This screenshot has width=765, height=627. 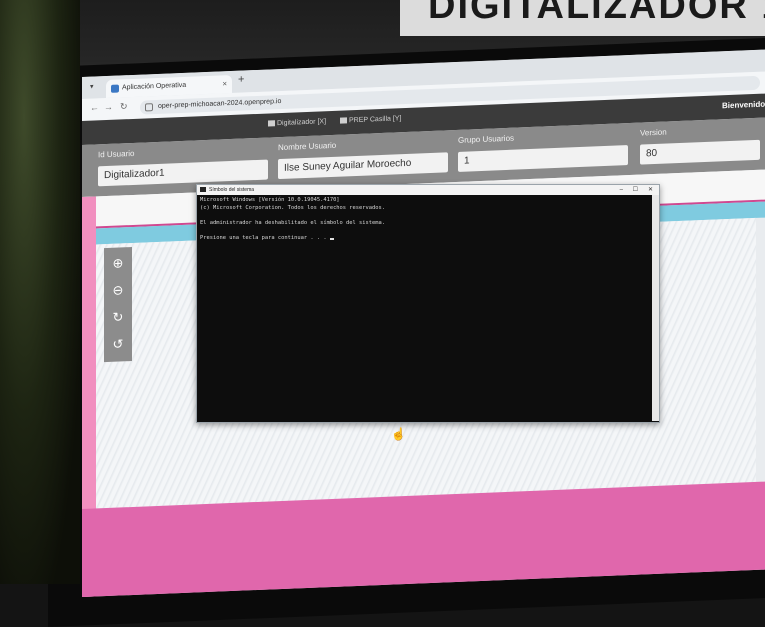 What do you see at coordinates (635, 190) in the screenshot?
I see `maximize-icon: ☐` at bounding box center [635, 190].